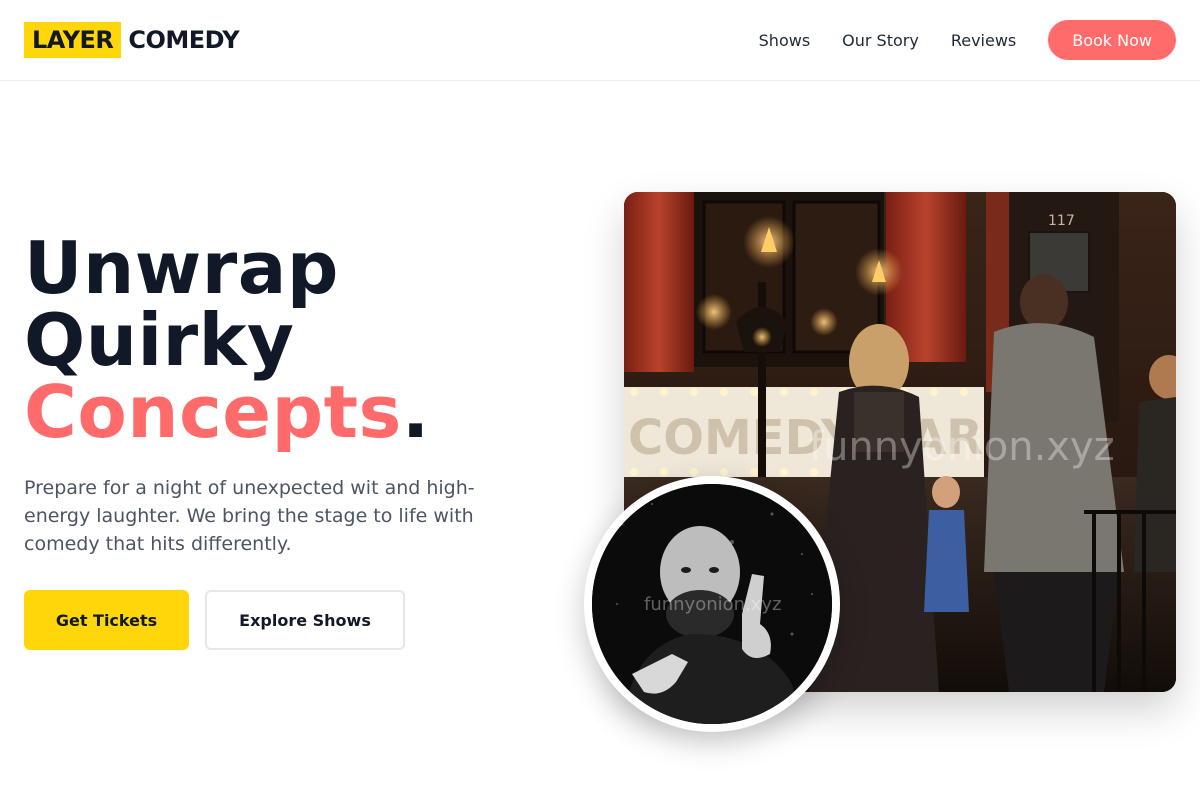 The image size is (1200, 800). I want to click on logo-text: COMEDY, so click(184, 40).